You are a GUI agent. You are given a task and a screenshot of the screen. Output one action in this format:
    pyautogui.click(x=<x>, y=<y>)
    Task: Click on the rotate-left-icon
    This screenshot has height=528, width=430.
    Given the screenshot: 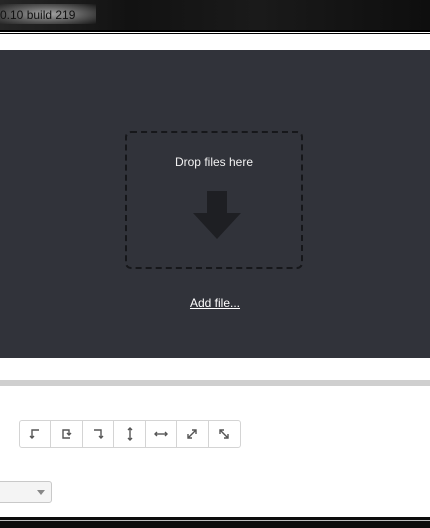 What is the action you would take?
    pyautogui.click(x=34, y=434)
    